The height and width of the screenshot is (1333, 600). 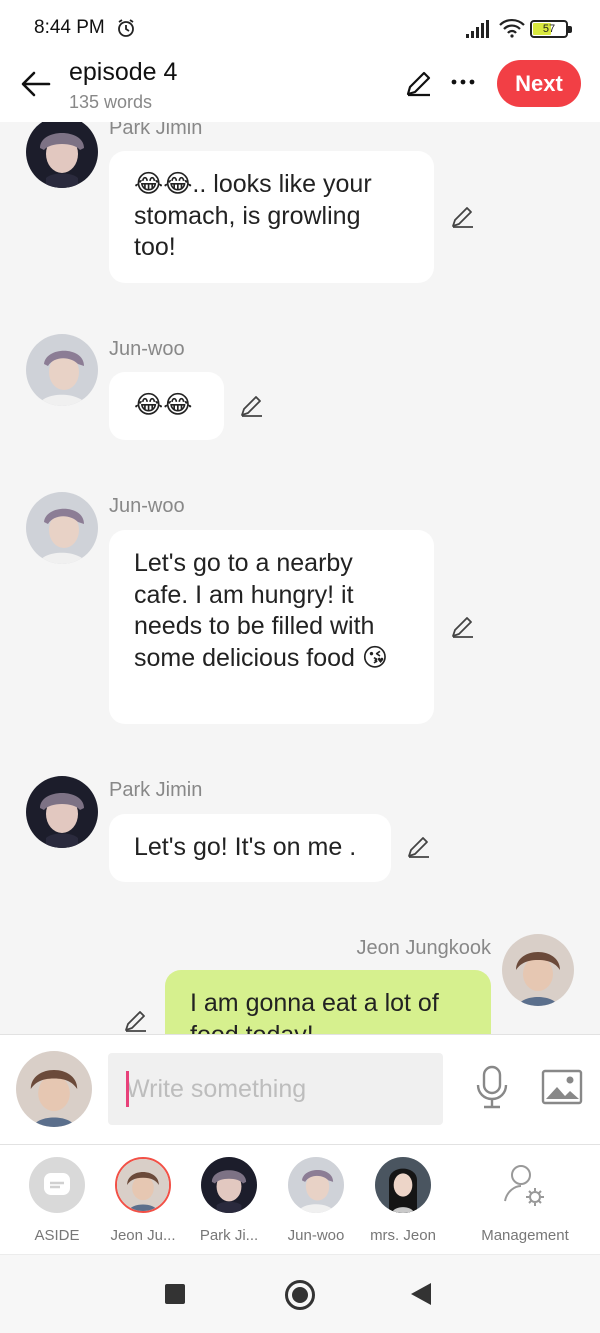 I want to click on message-bubble: Let's go! It's on me ., so click(x=250, y=848).